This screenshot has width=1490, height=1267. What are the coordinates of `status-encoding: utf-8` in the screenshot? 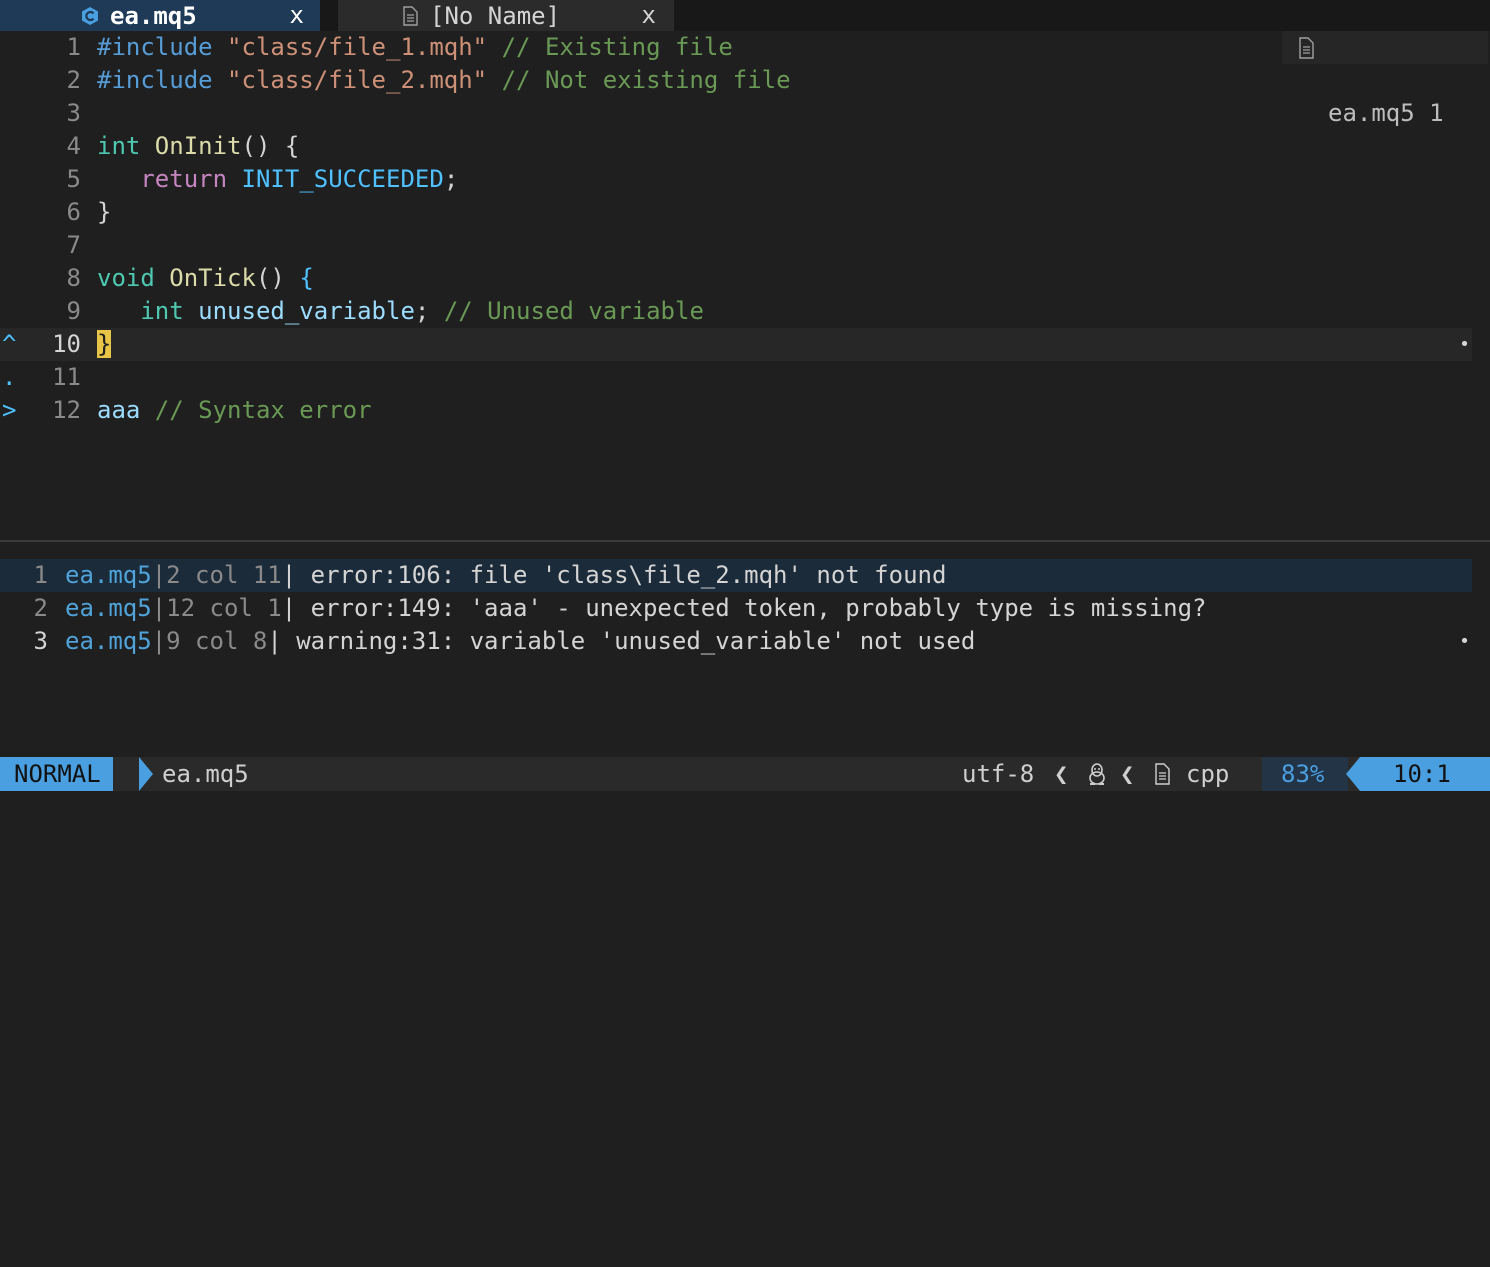 It's located at (998, 774).